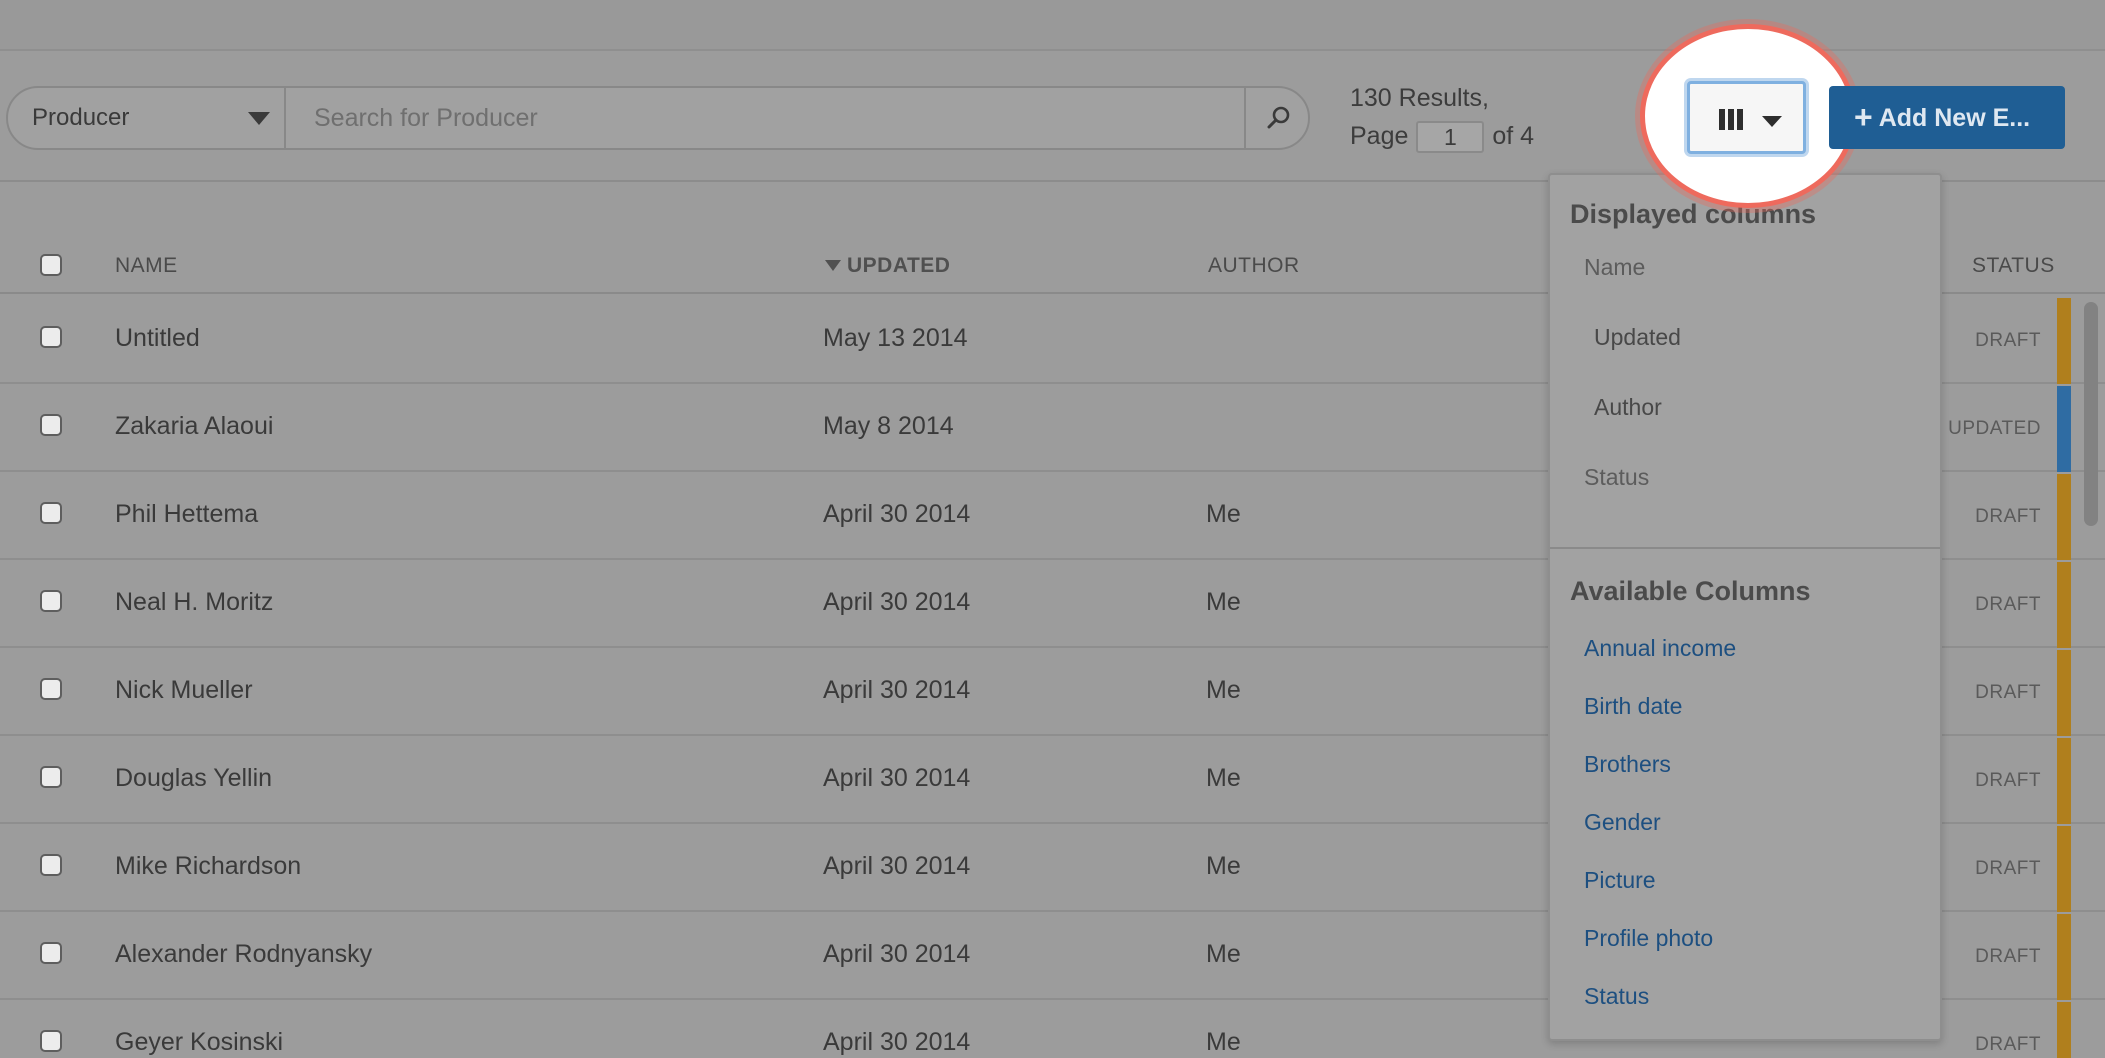  Describe the element at coordinates (1660, 648) in the screenshot. I see `available-column-annual-income: Annual income` at that location.